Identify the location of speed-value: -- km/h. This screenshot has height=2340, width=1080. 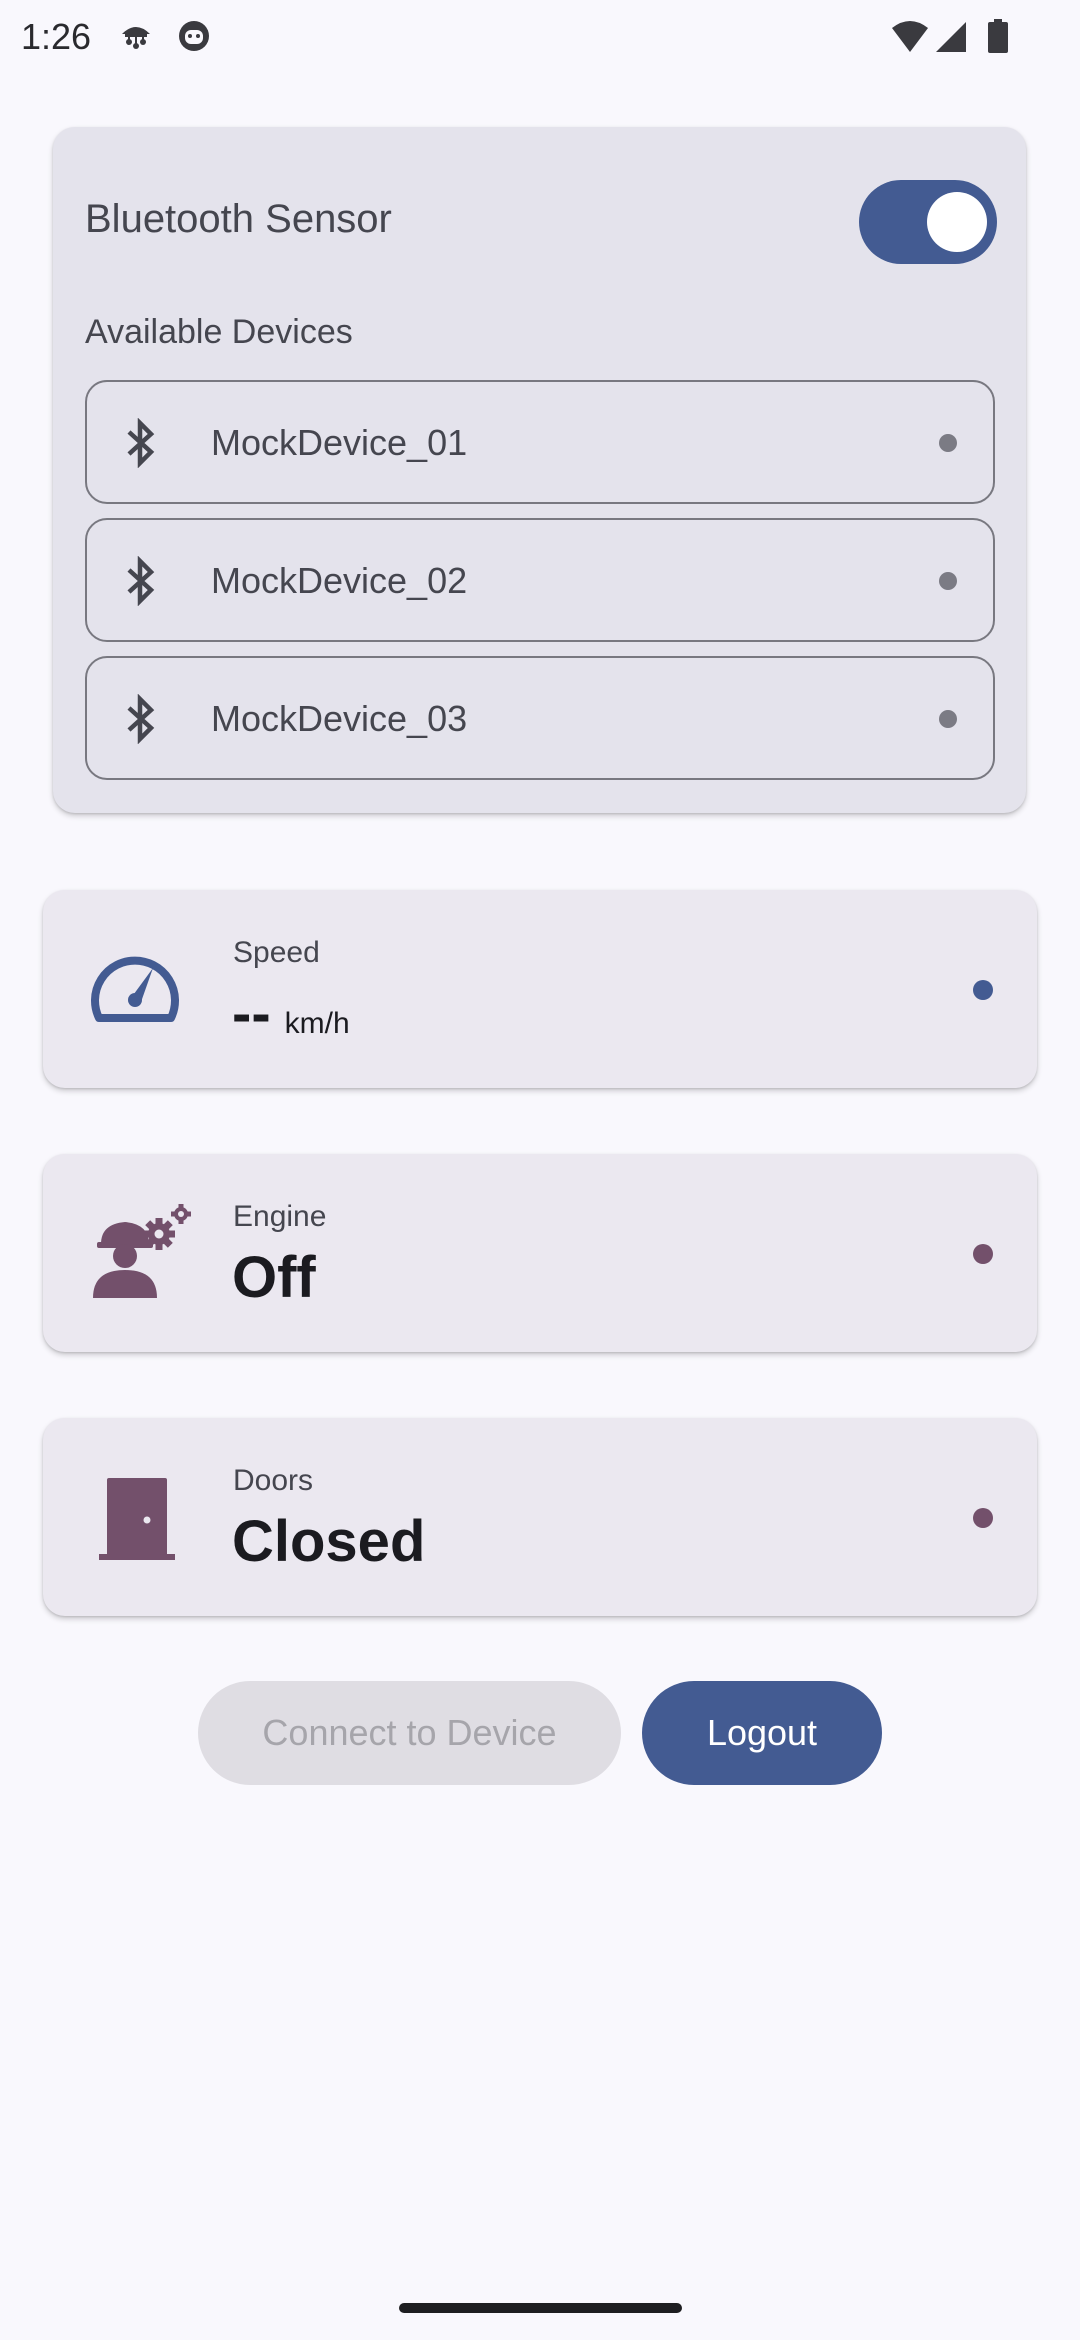
(291, 1013).